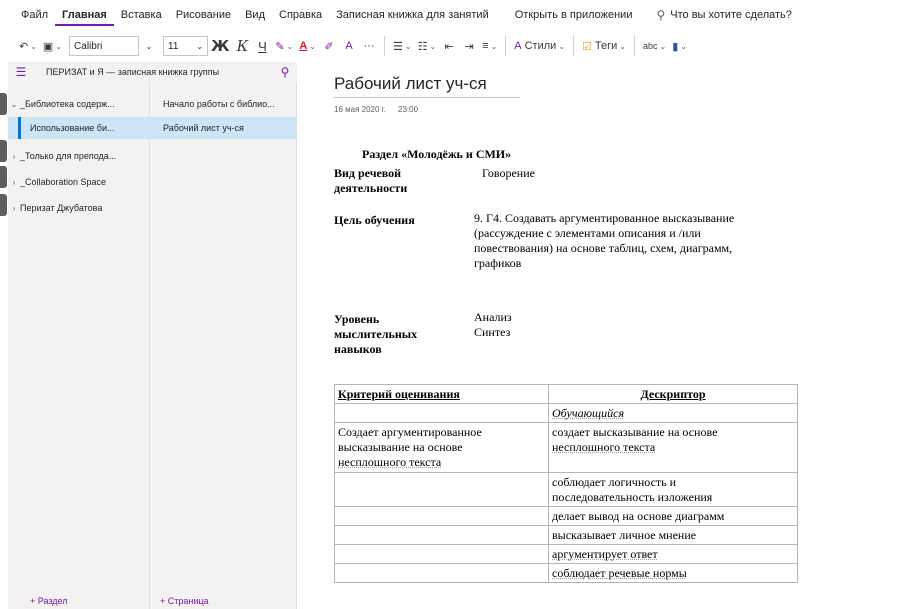 Image resolution: width=905 pixels, height=609 pixels. Describe the element at coordinates (63, 182) in the screenshot. I see `section-label: _Collaboration Space` at that location.